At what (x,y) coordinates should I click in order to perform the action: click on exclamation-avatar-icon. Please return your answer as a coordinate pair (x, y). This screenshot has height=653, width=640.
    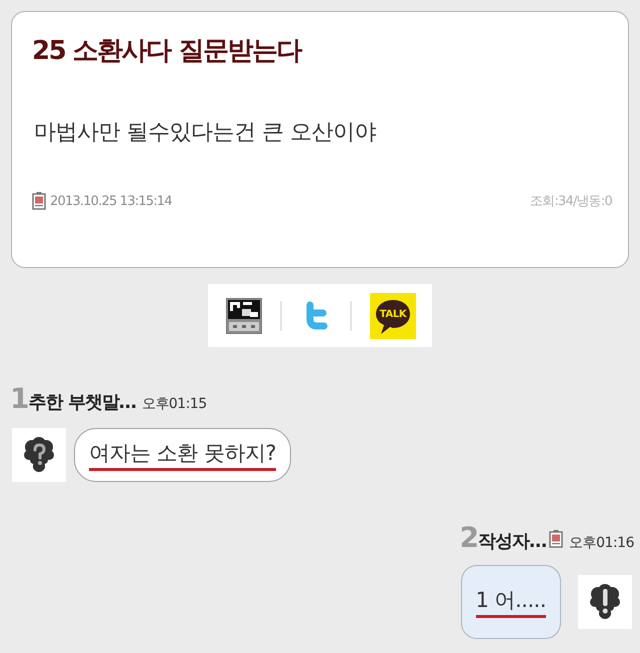
    Looking at the image, I should click on (605, 602).